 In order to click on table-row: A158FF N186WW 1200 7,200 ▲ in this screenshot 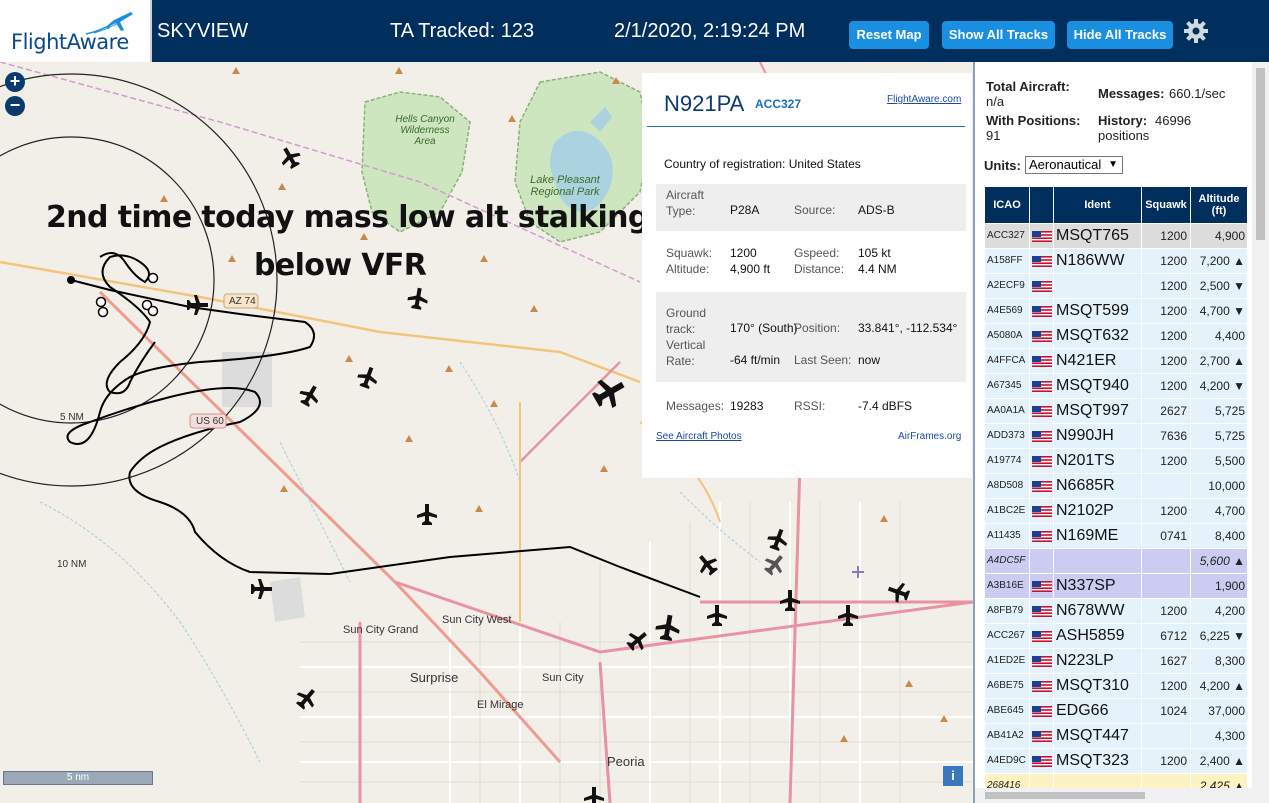, I will do `click(1116, 261)`.